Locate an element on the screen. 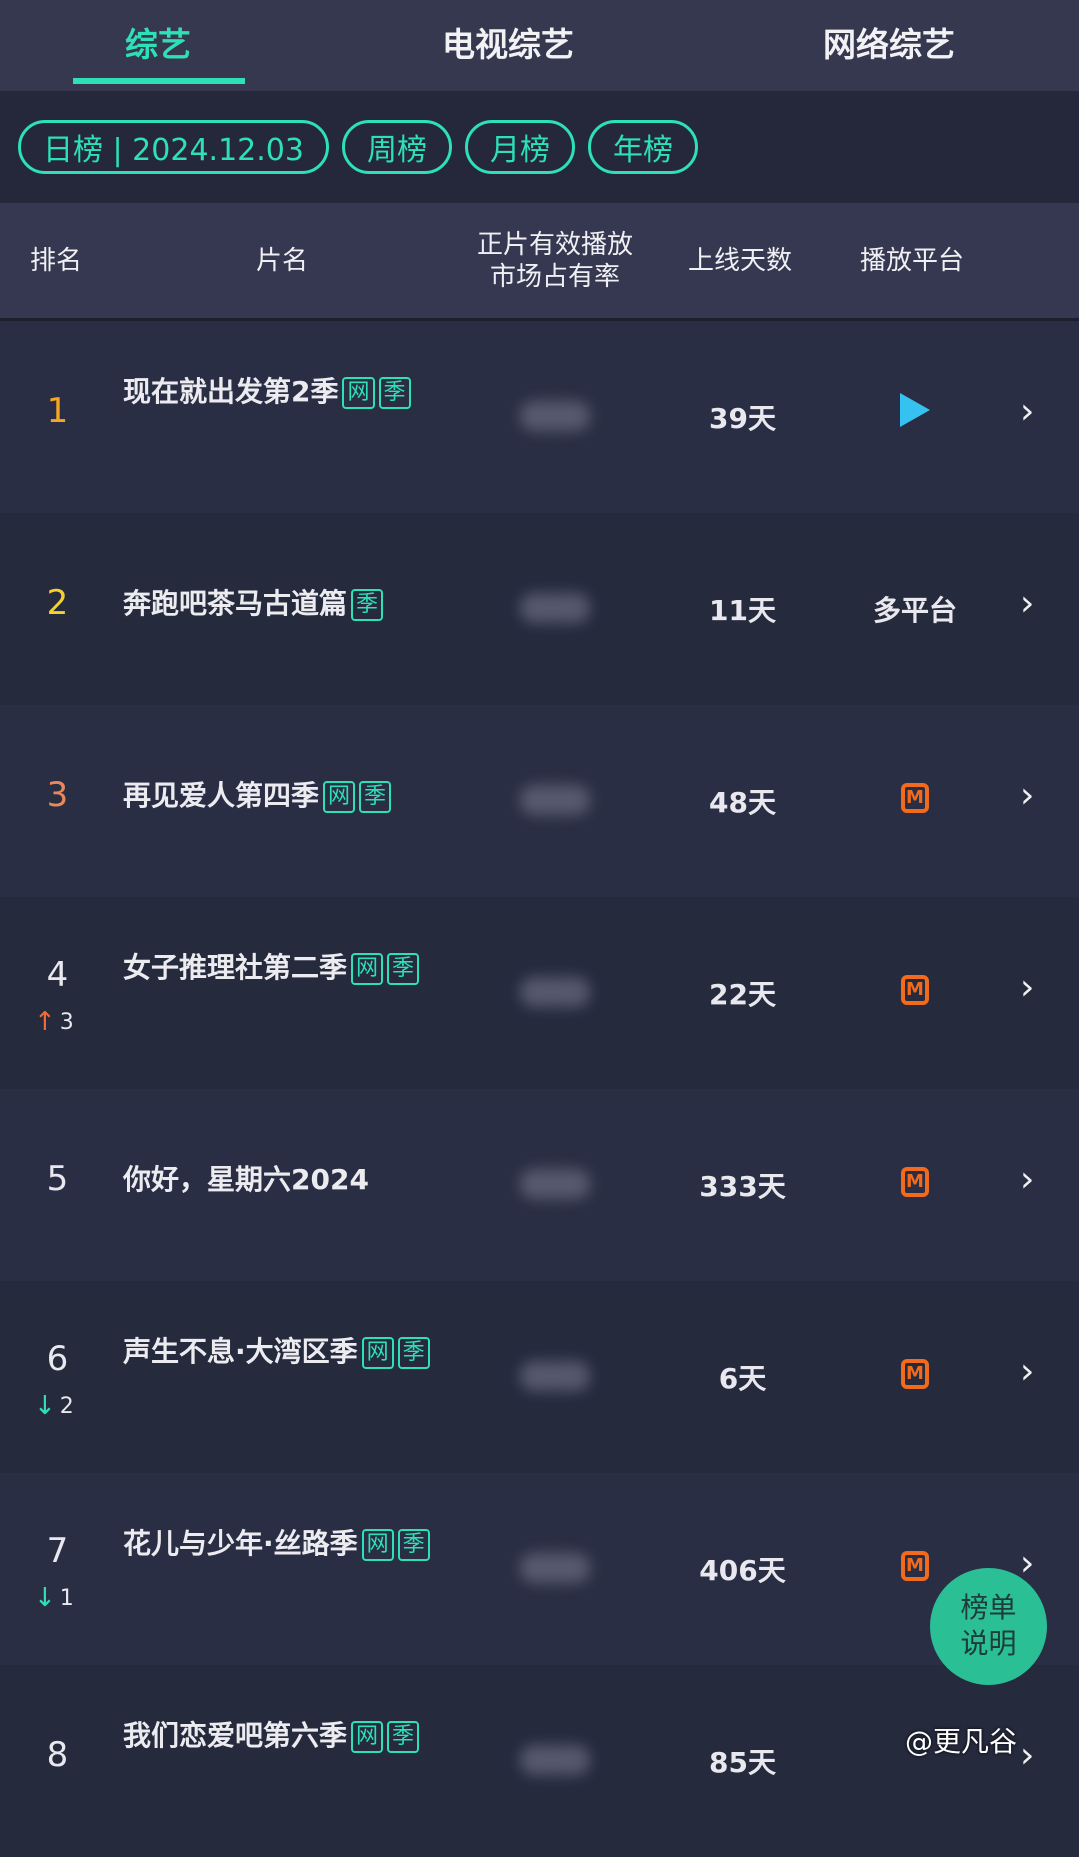 The image size is (1079, 1857). period-filters: 日榜 | 2024.12.03 周榜 月榜 年榜 is located at coordinates (539, 147).